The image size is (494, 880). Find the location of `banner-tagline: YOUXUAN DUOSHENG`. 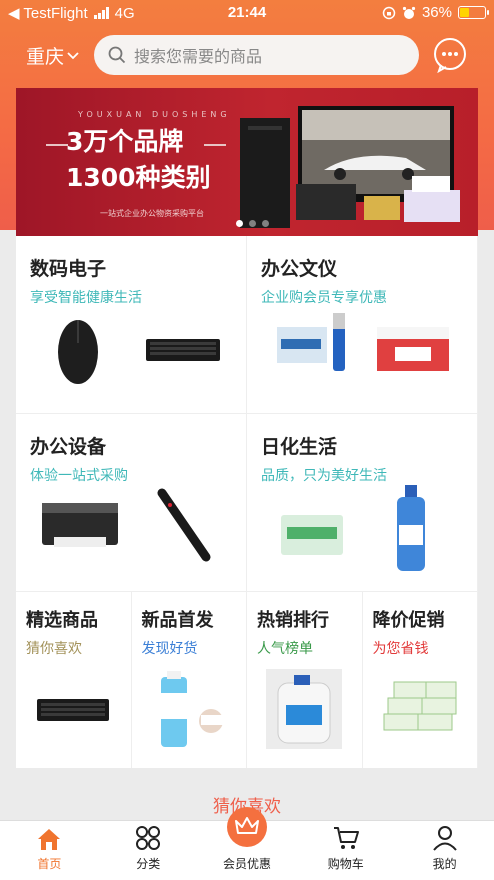

banner-tagline: YOUXUAN DUOSHENG is located at coordinates (154, 114).